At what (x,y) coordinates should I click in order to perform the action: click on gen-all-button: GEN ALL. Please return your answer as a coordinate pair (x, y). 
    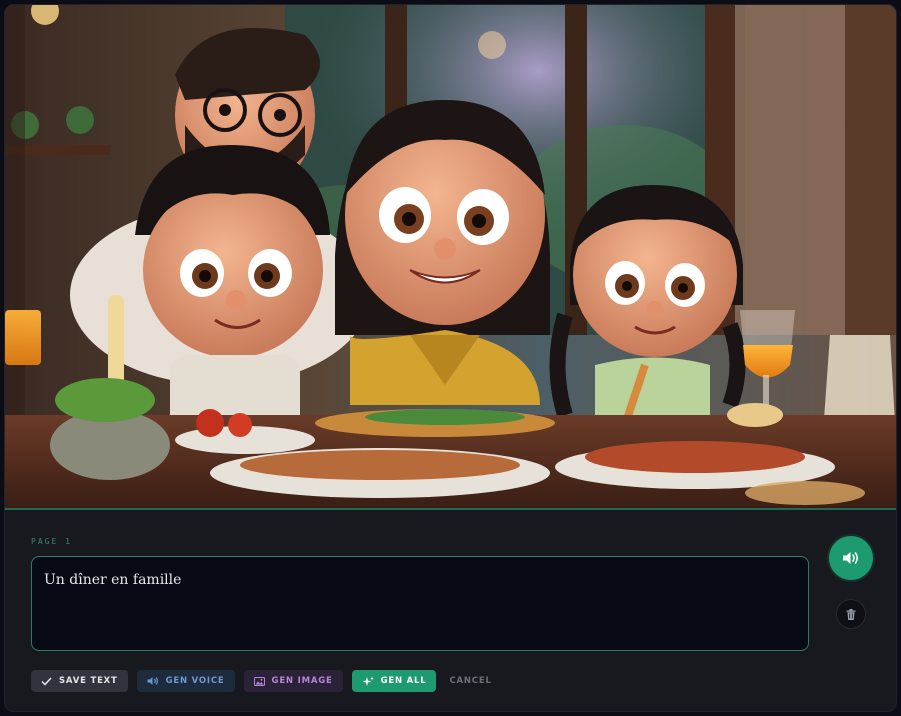
    Looking at the image, I should click on (394, 681).